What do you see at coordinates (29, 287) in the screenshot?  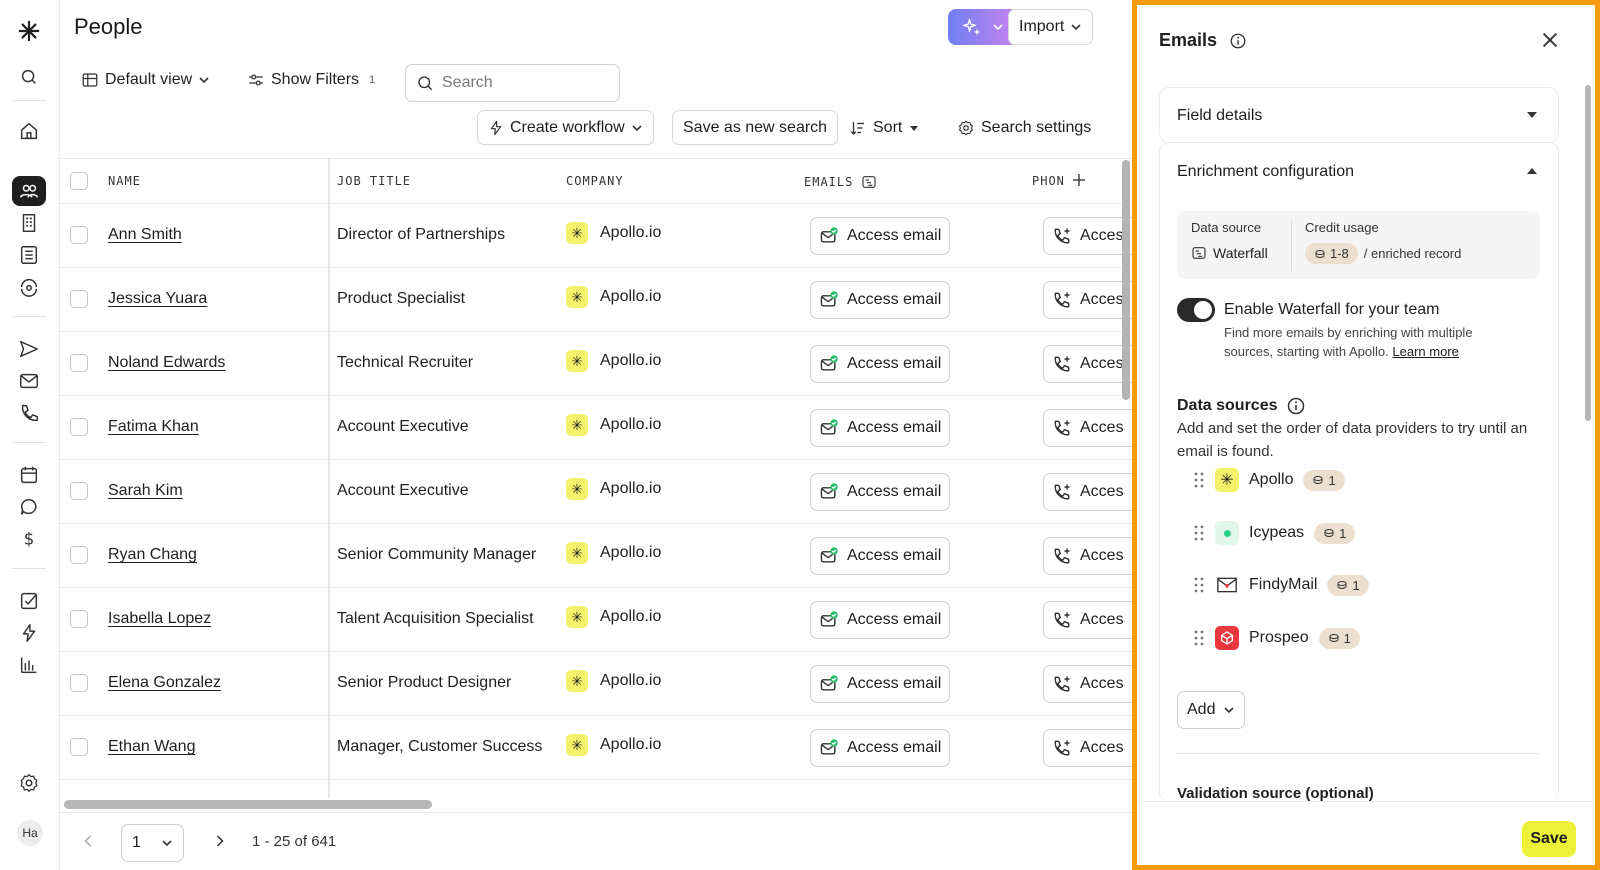 I see `data-enrichment-icon` at bounding box center [29, 287].